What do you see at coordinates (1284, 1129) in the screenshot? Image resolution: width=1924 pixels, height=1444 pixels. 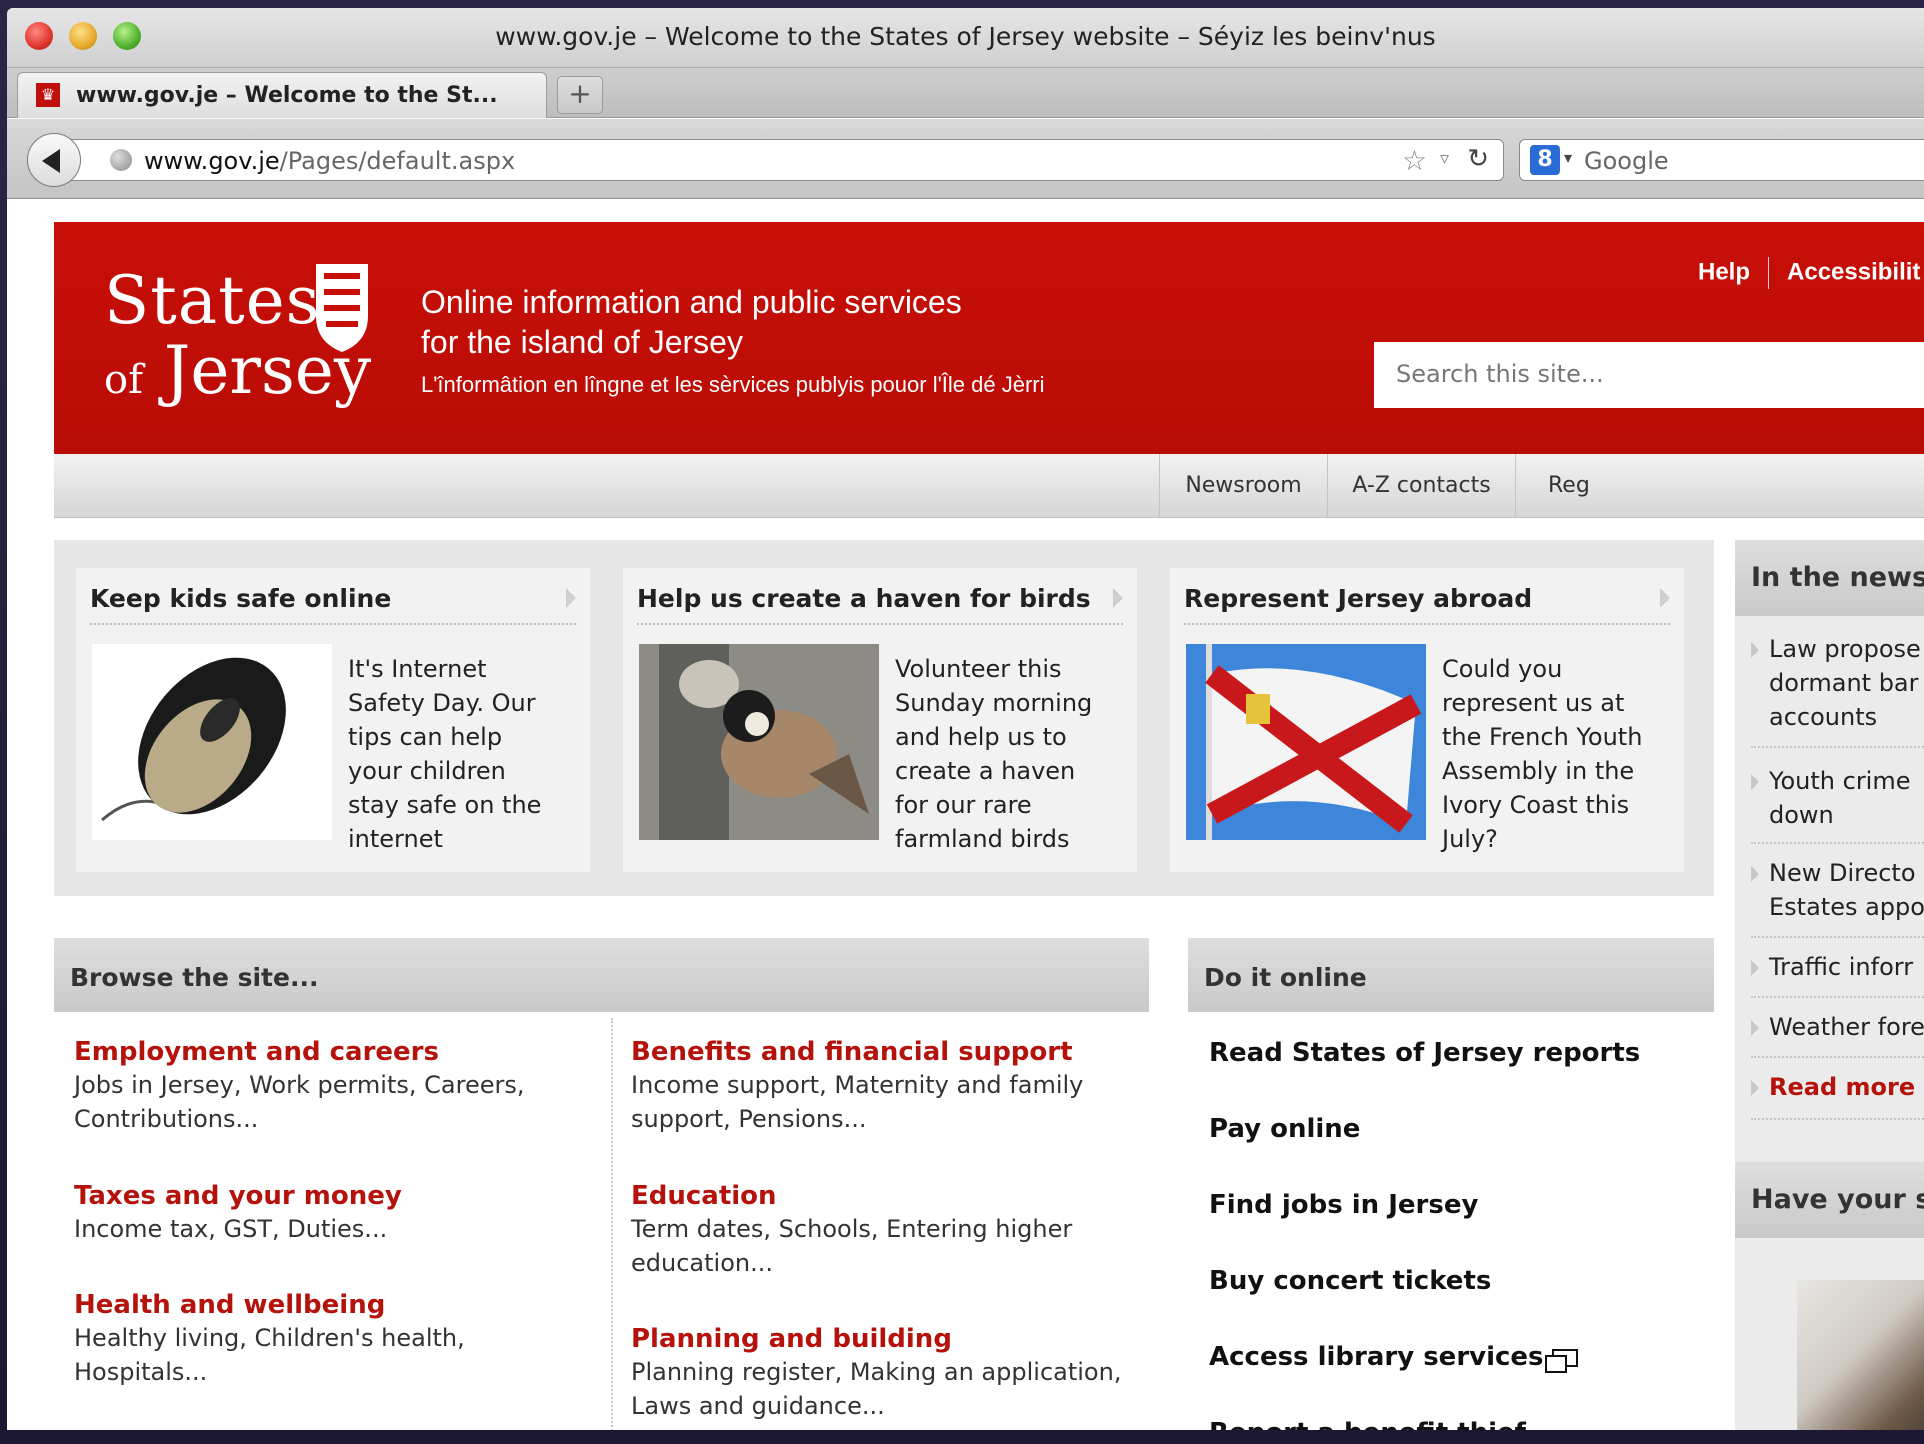 I see `online-link-pay: Pay online` at bounding box center [1284, 1129].